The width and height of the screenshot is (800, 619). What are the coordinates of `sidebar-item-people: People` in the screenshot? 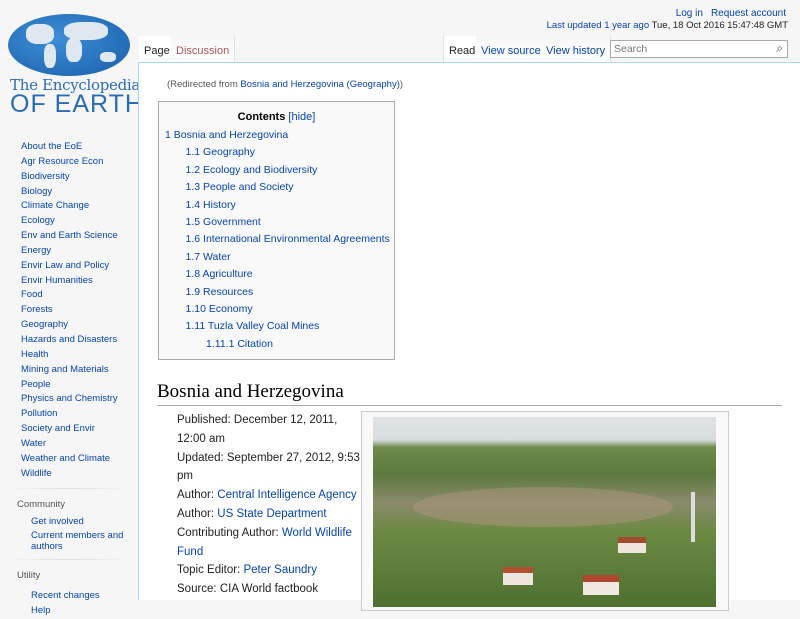 It's located at (69, 385).